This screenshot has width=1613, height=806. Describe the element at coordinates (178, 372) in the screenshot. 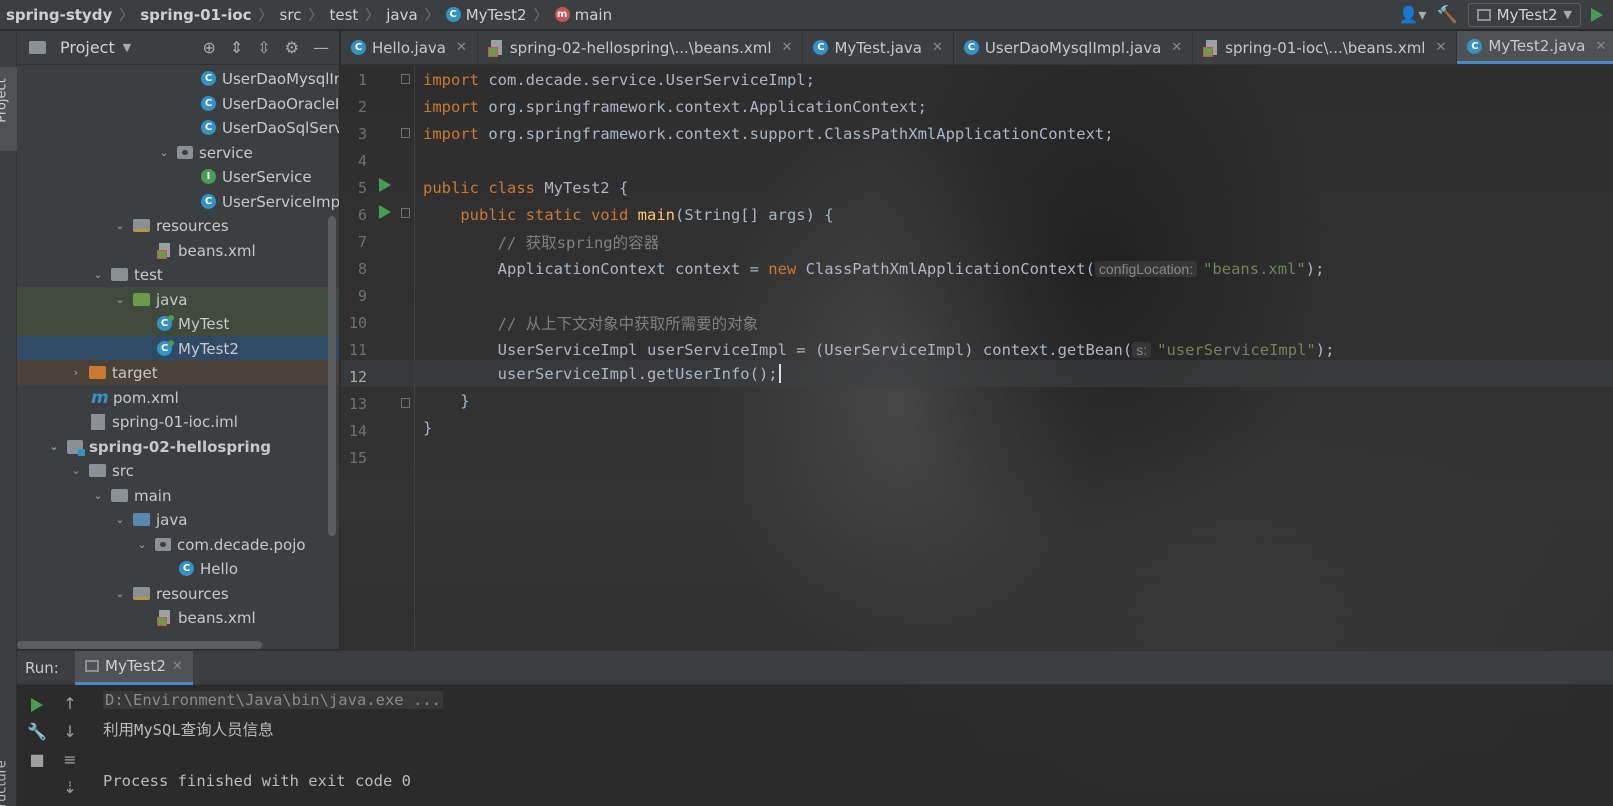

I see `tree-item: › target` at that location.